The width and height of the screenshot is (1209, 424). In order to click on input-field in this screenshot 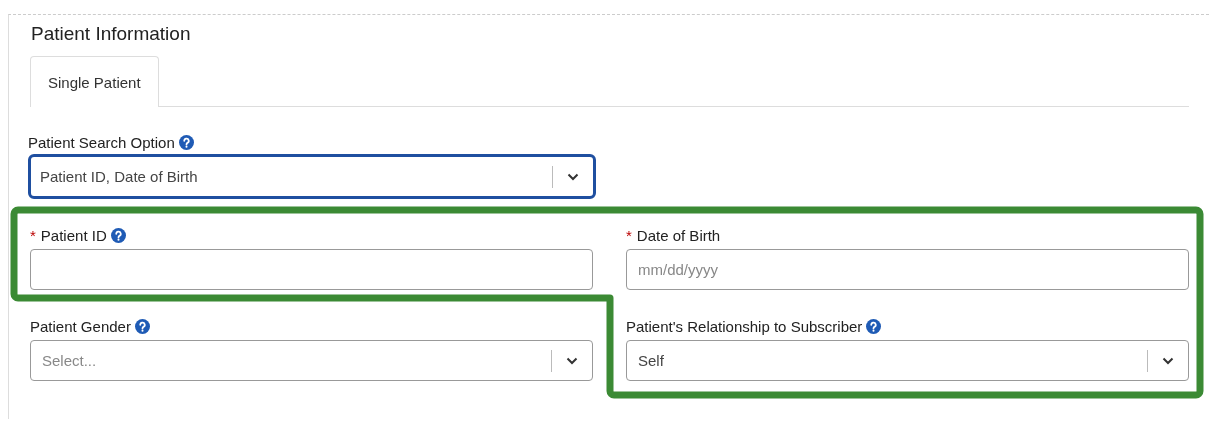, I will do `click(311, 269)`.